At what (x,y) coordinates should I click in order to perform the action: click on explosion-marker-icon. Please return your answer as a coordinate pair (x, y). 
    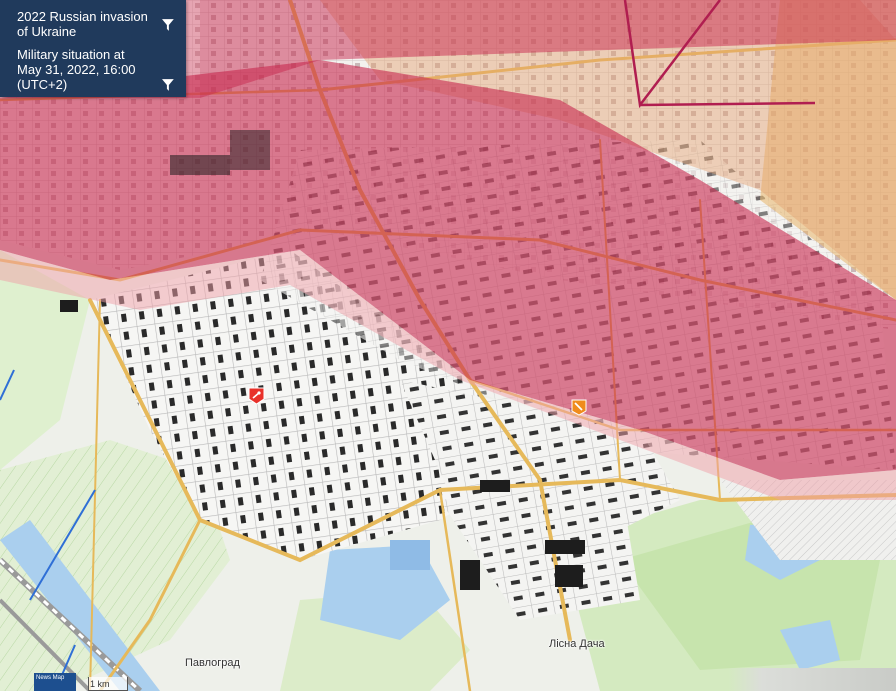
    Looking at the image, I should click on (256, 396).